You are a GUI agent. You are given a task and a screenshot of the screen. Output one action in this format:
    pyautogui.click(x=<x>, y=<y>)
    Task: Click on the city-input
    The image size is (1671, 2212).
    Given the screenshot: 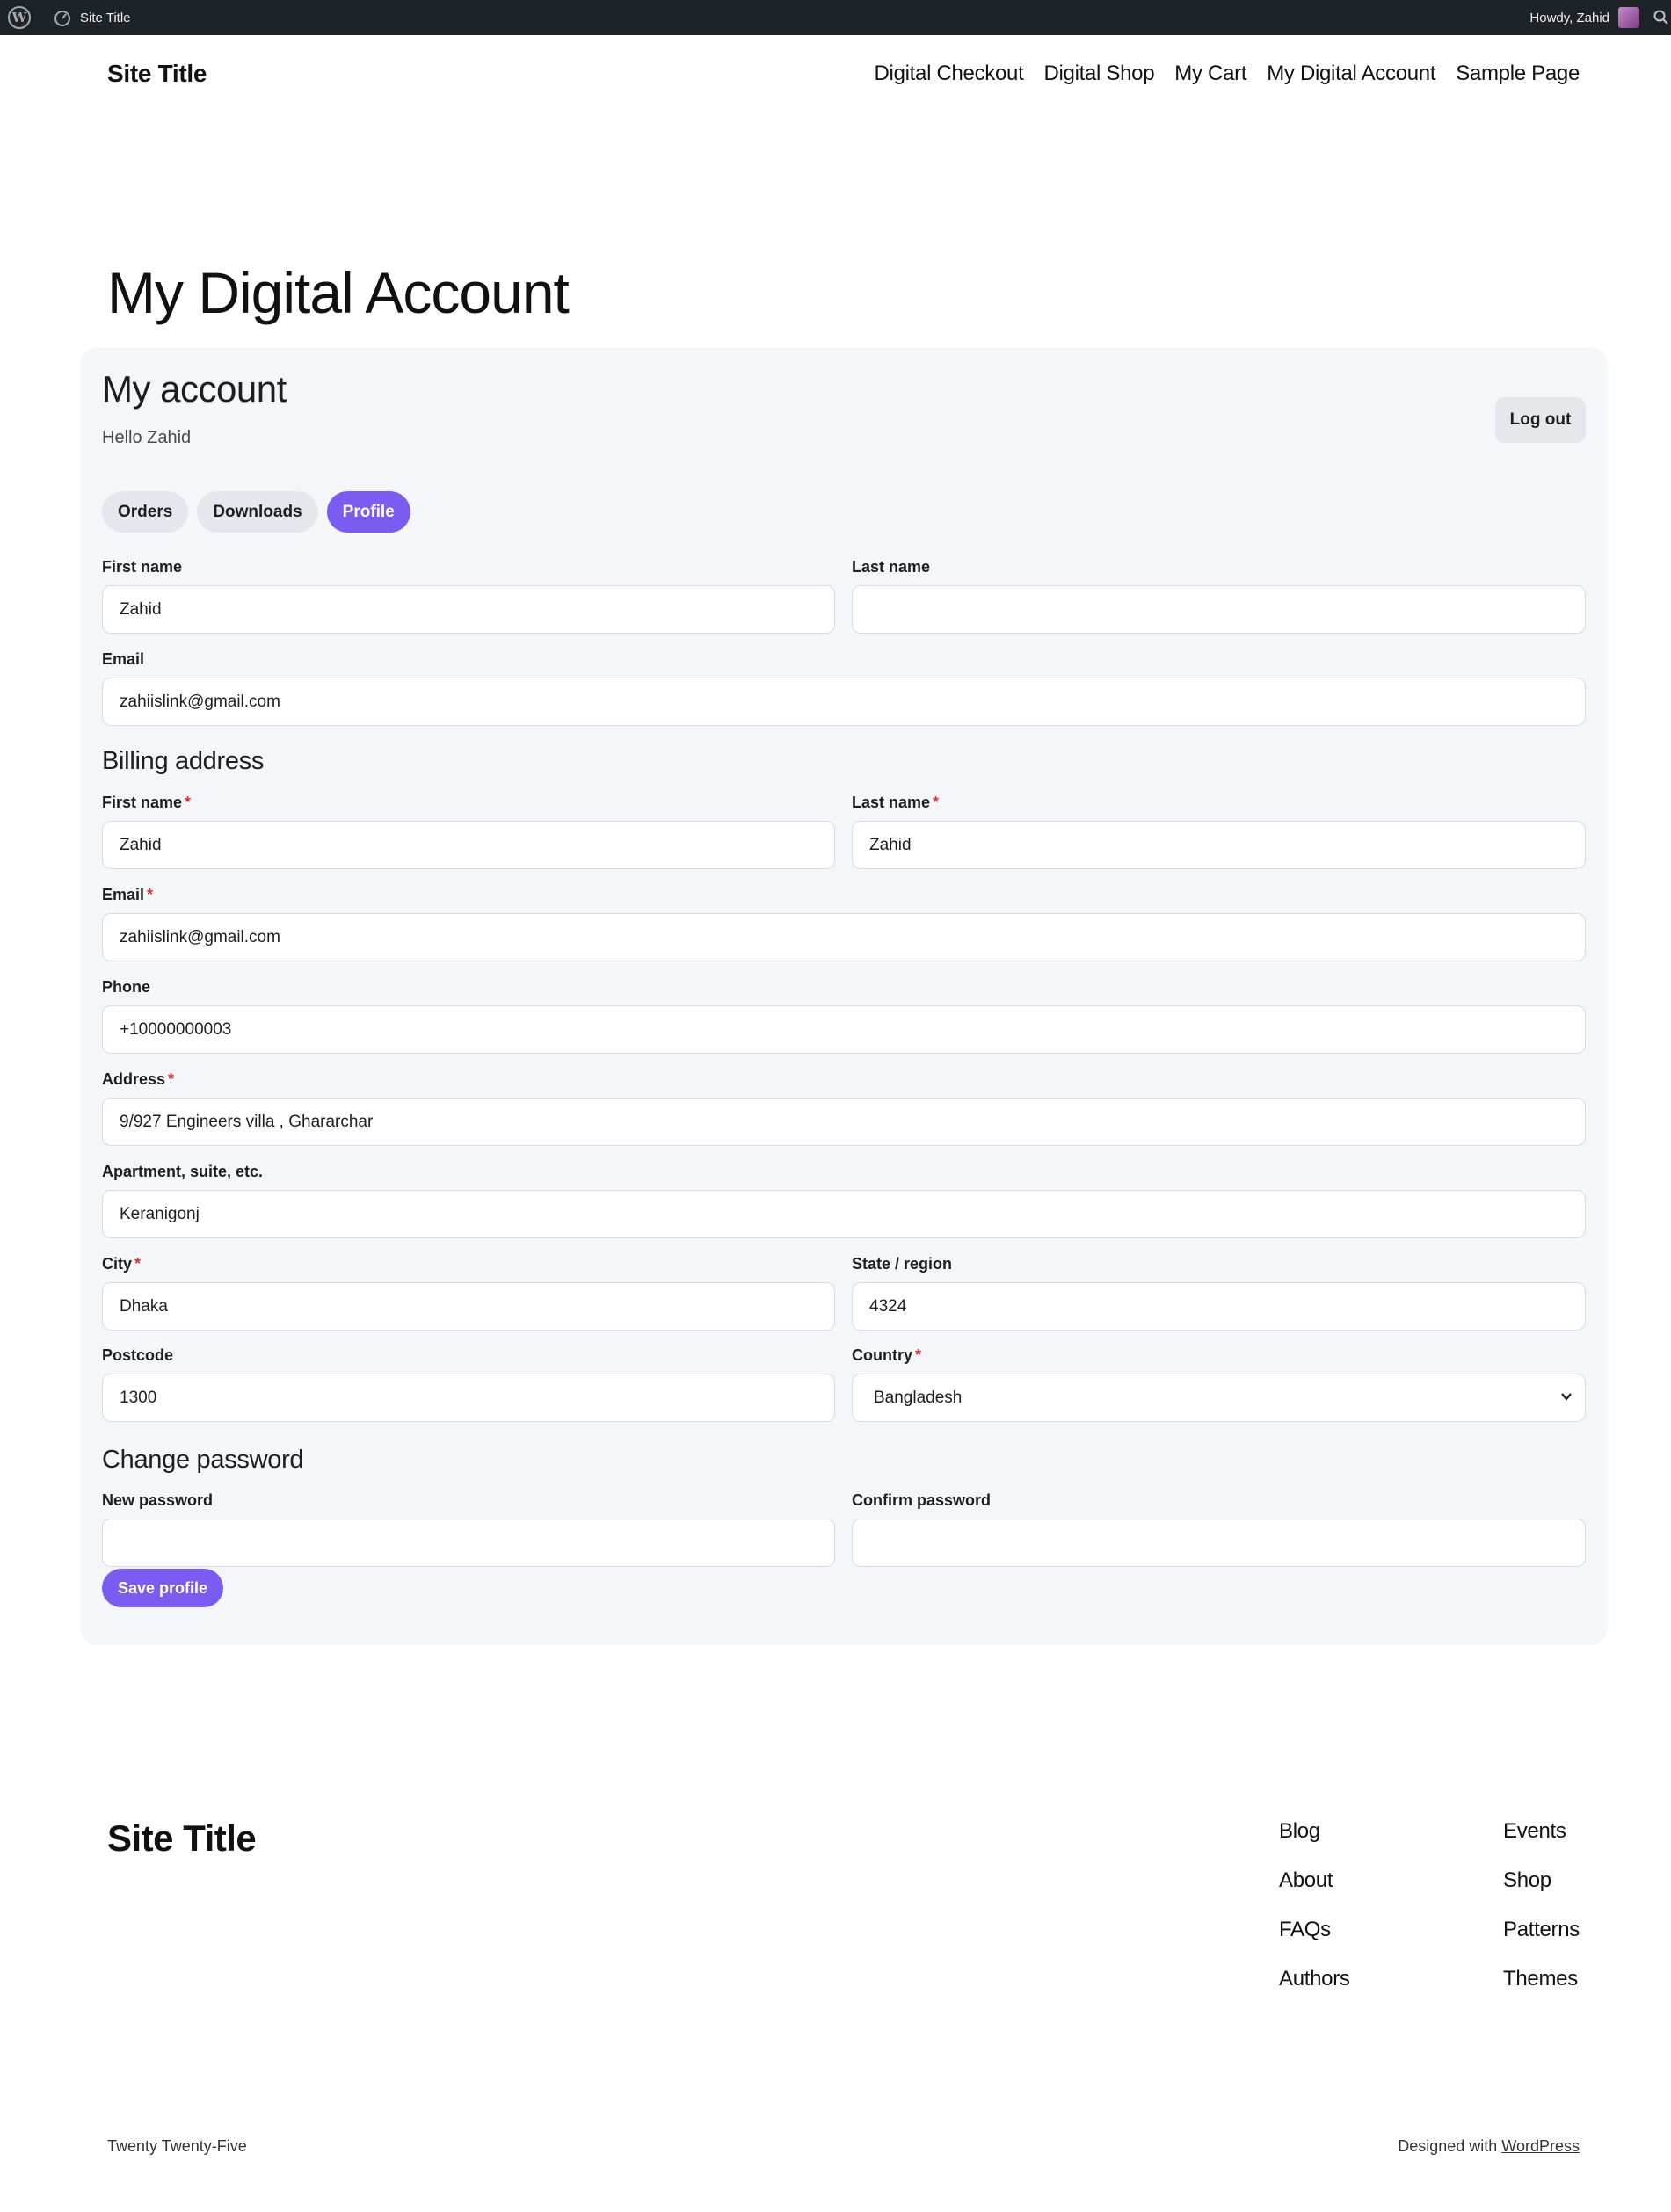 What is the action you would take?
    pyautogui.click(x=468, y=1307)
    